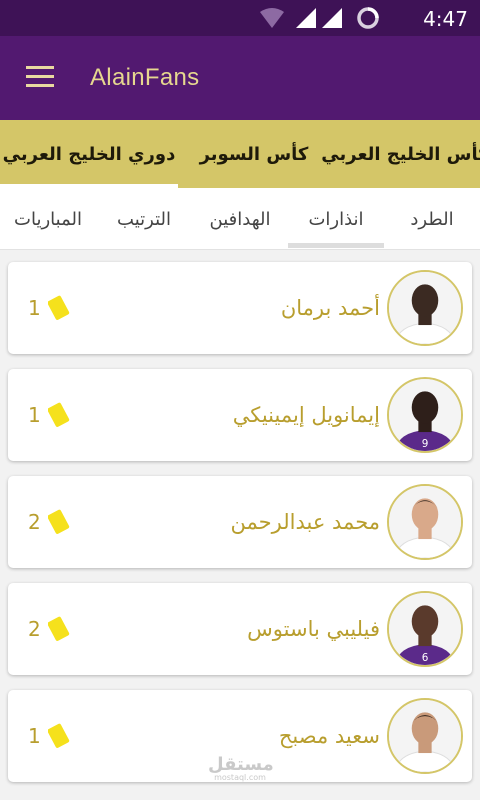 The height and width of the screenshot is (800, 480). What do you see at coordinates (319, 18) in the screenshot?
I see `status-icons` at bounding box center [319, 18].